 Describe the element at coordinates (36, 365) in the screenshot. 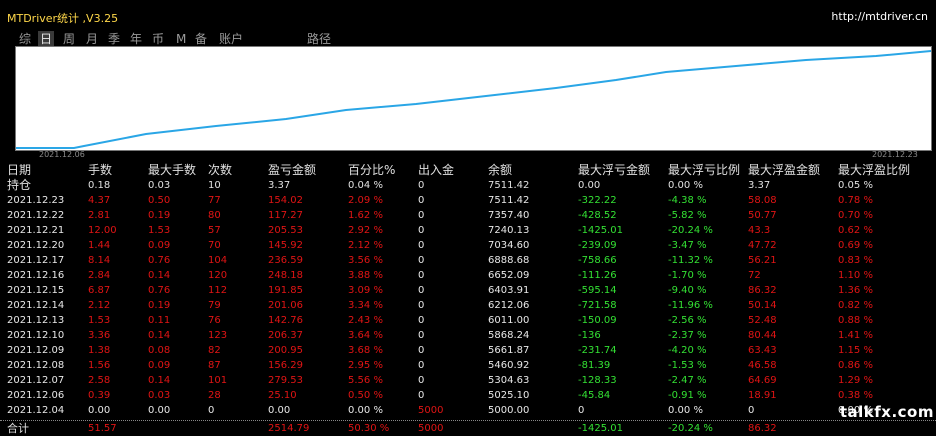

I see `cell-date: 2021.12.08` at that location.